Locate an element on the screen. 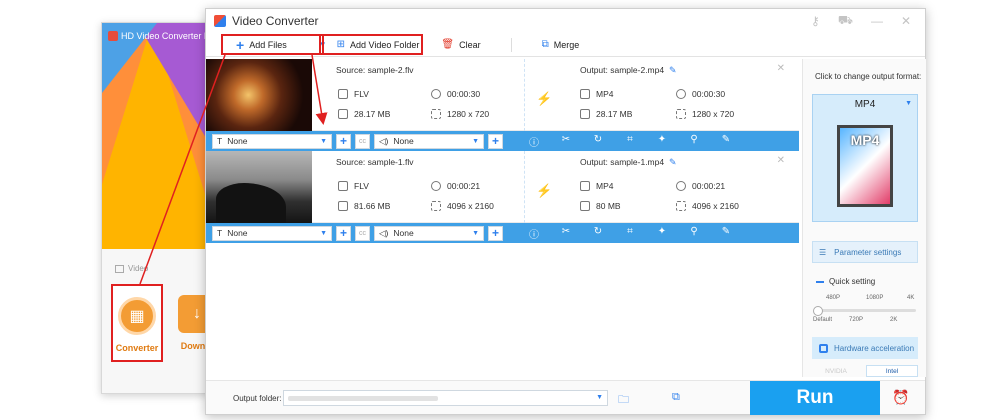  gpu-intel-option: Intel is located at coordinates (892, 371).